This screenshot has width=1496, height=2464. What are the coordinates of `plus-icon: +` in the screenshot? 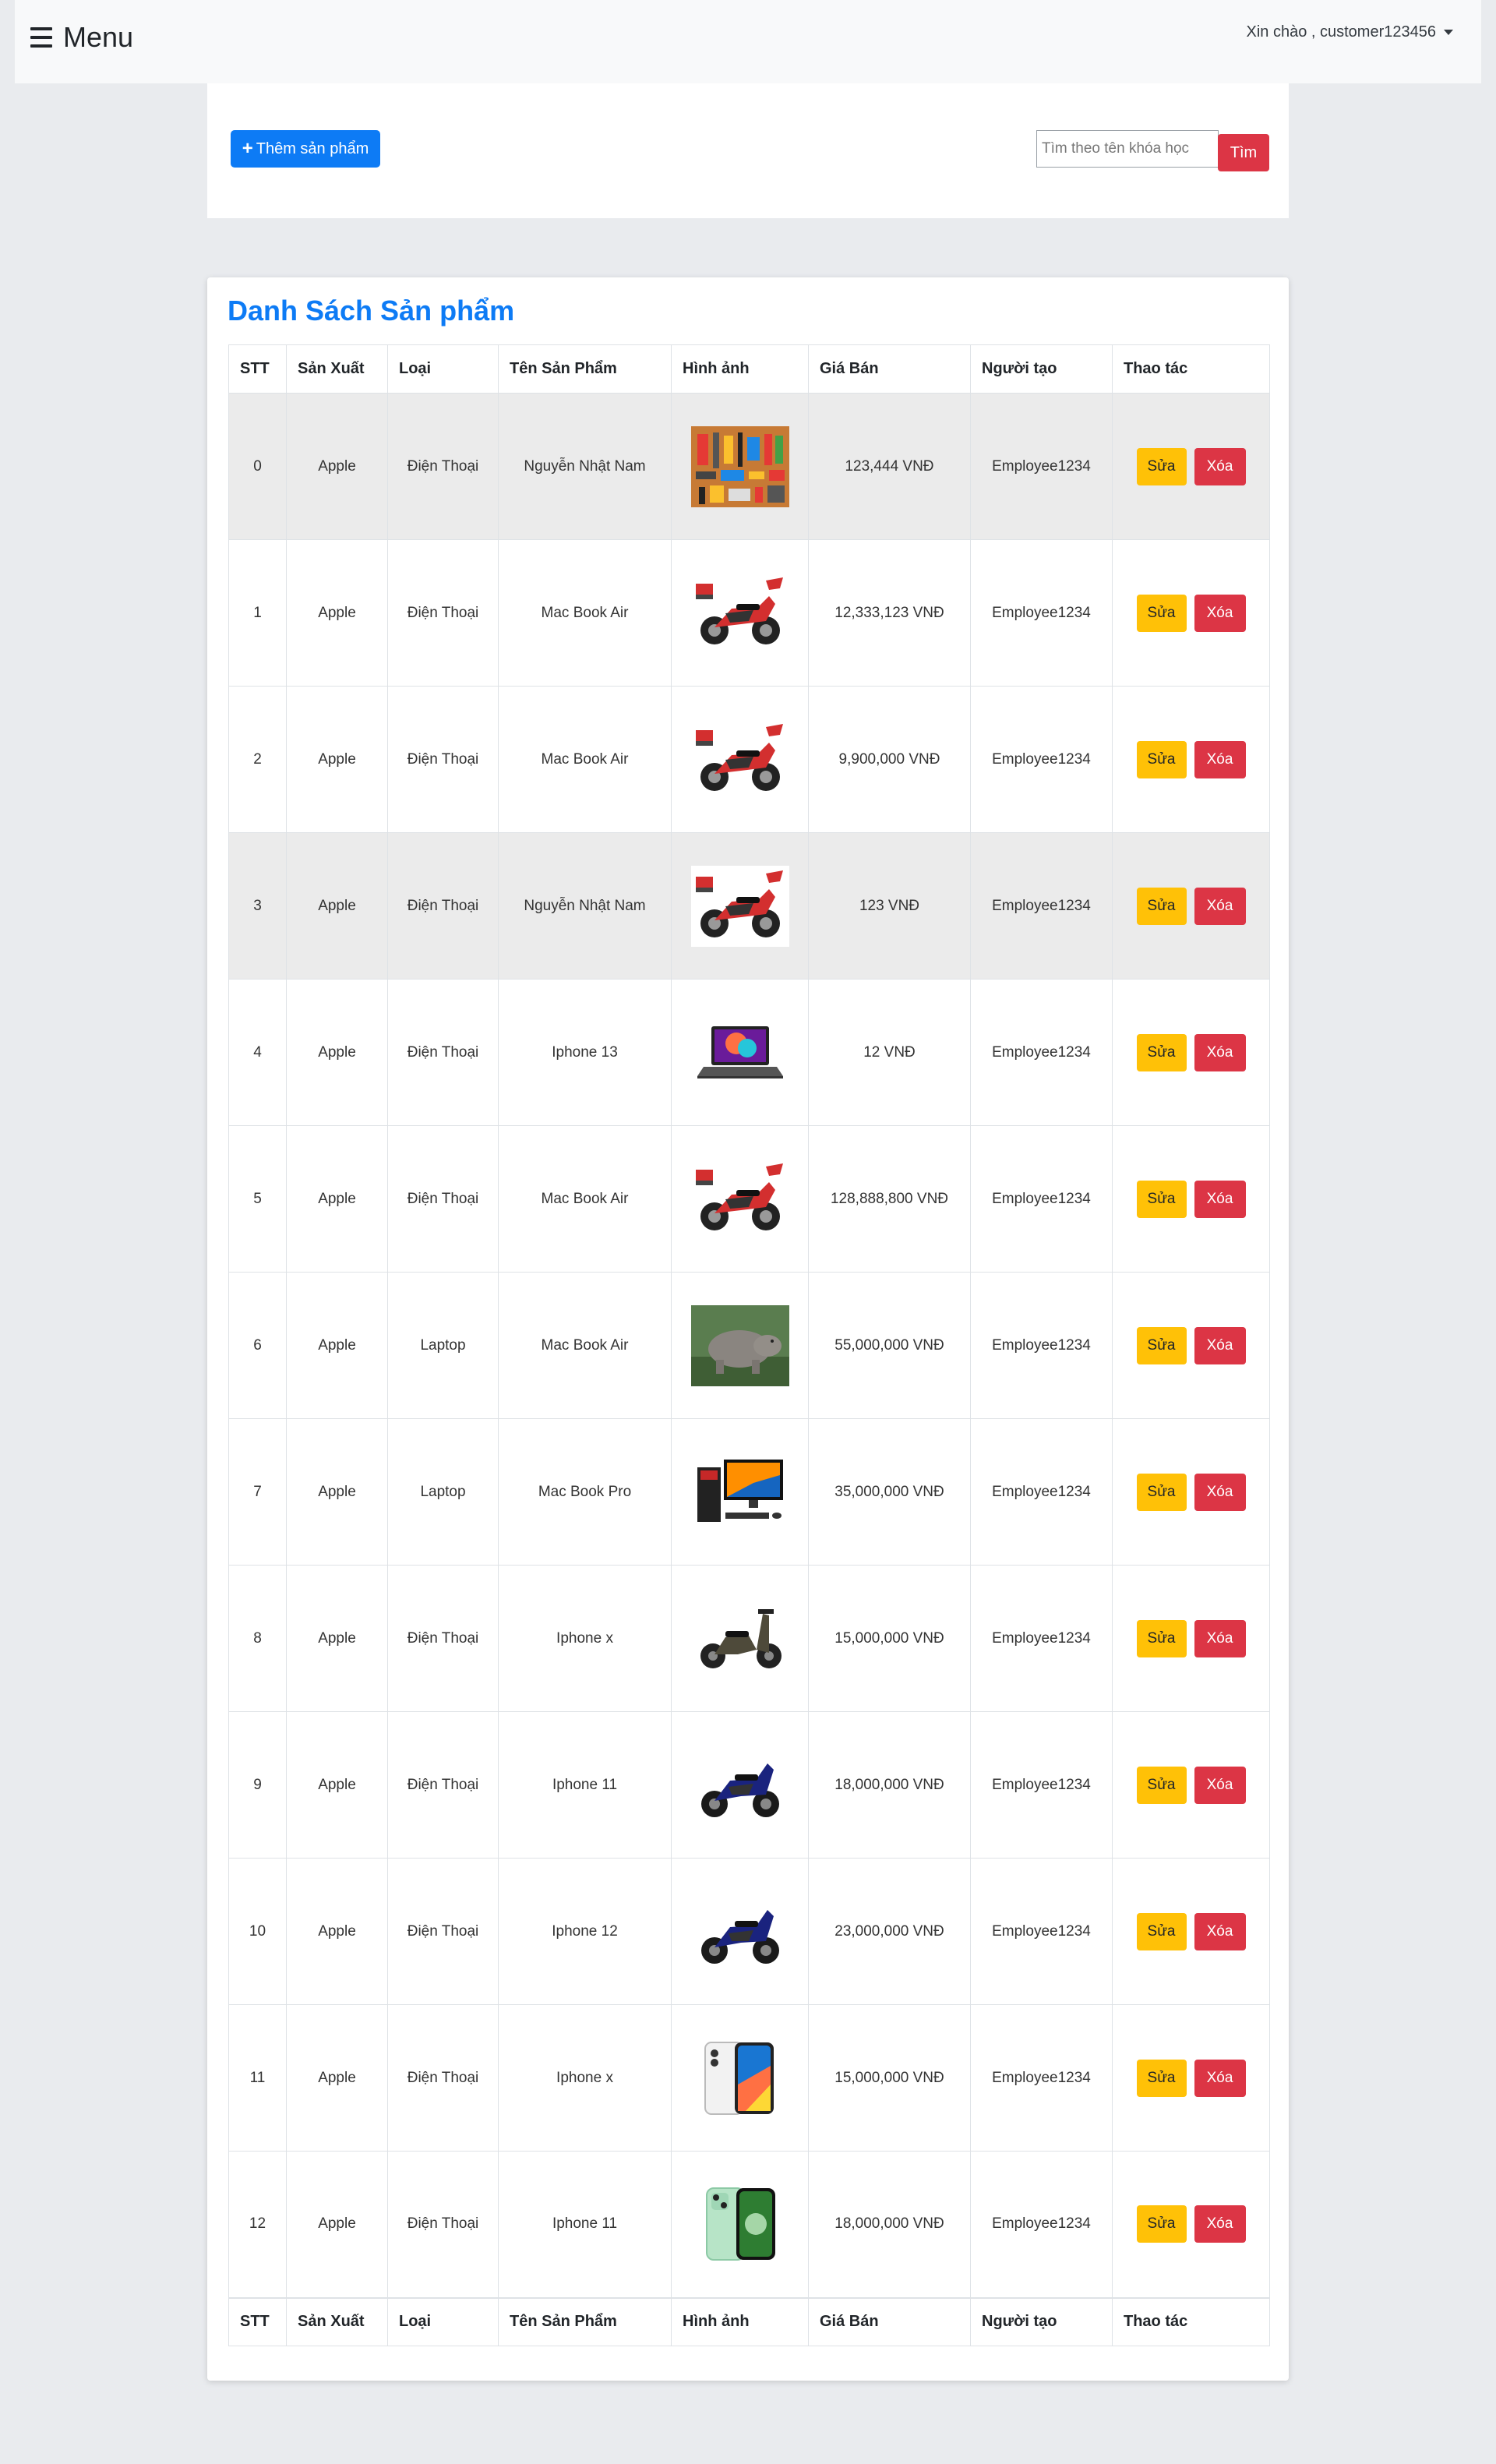 It's located at (247, 148).